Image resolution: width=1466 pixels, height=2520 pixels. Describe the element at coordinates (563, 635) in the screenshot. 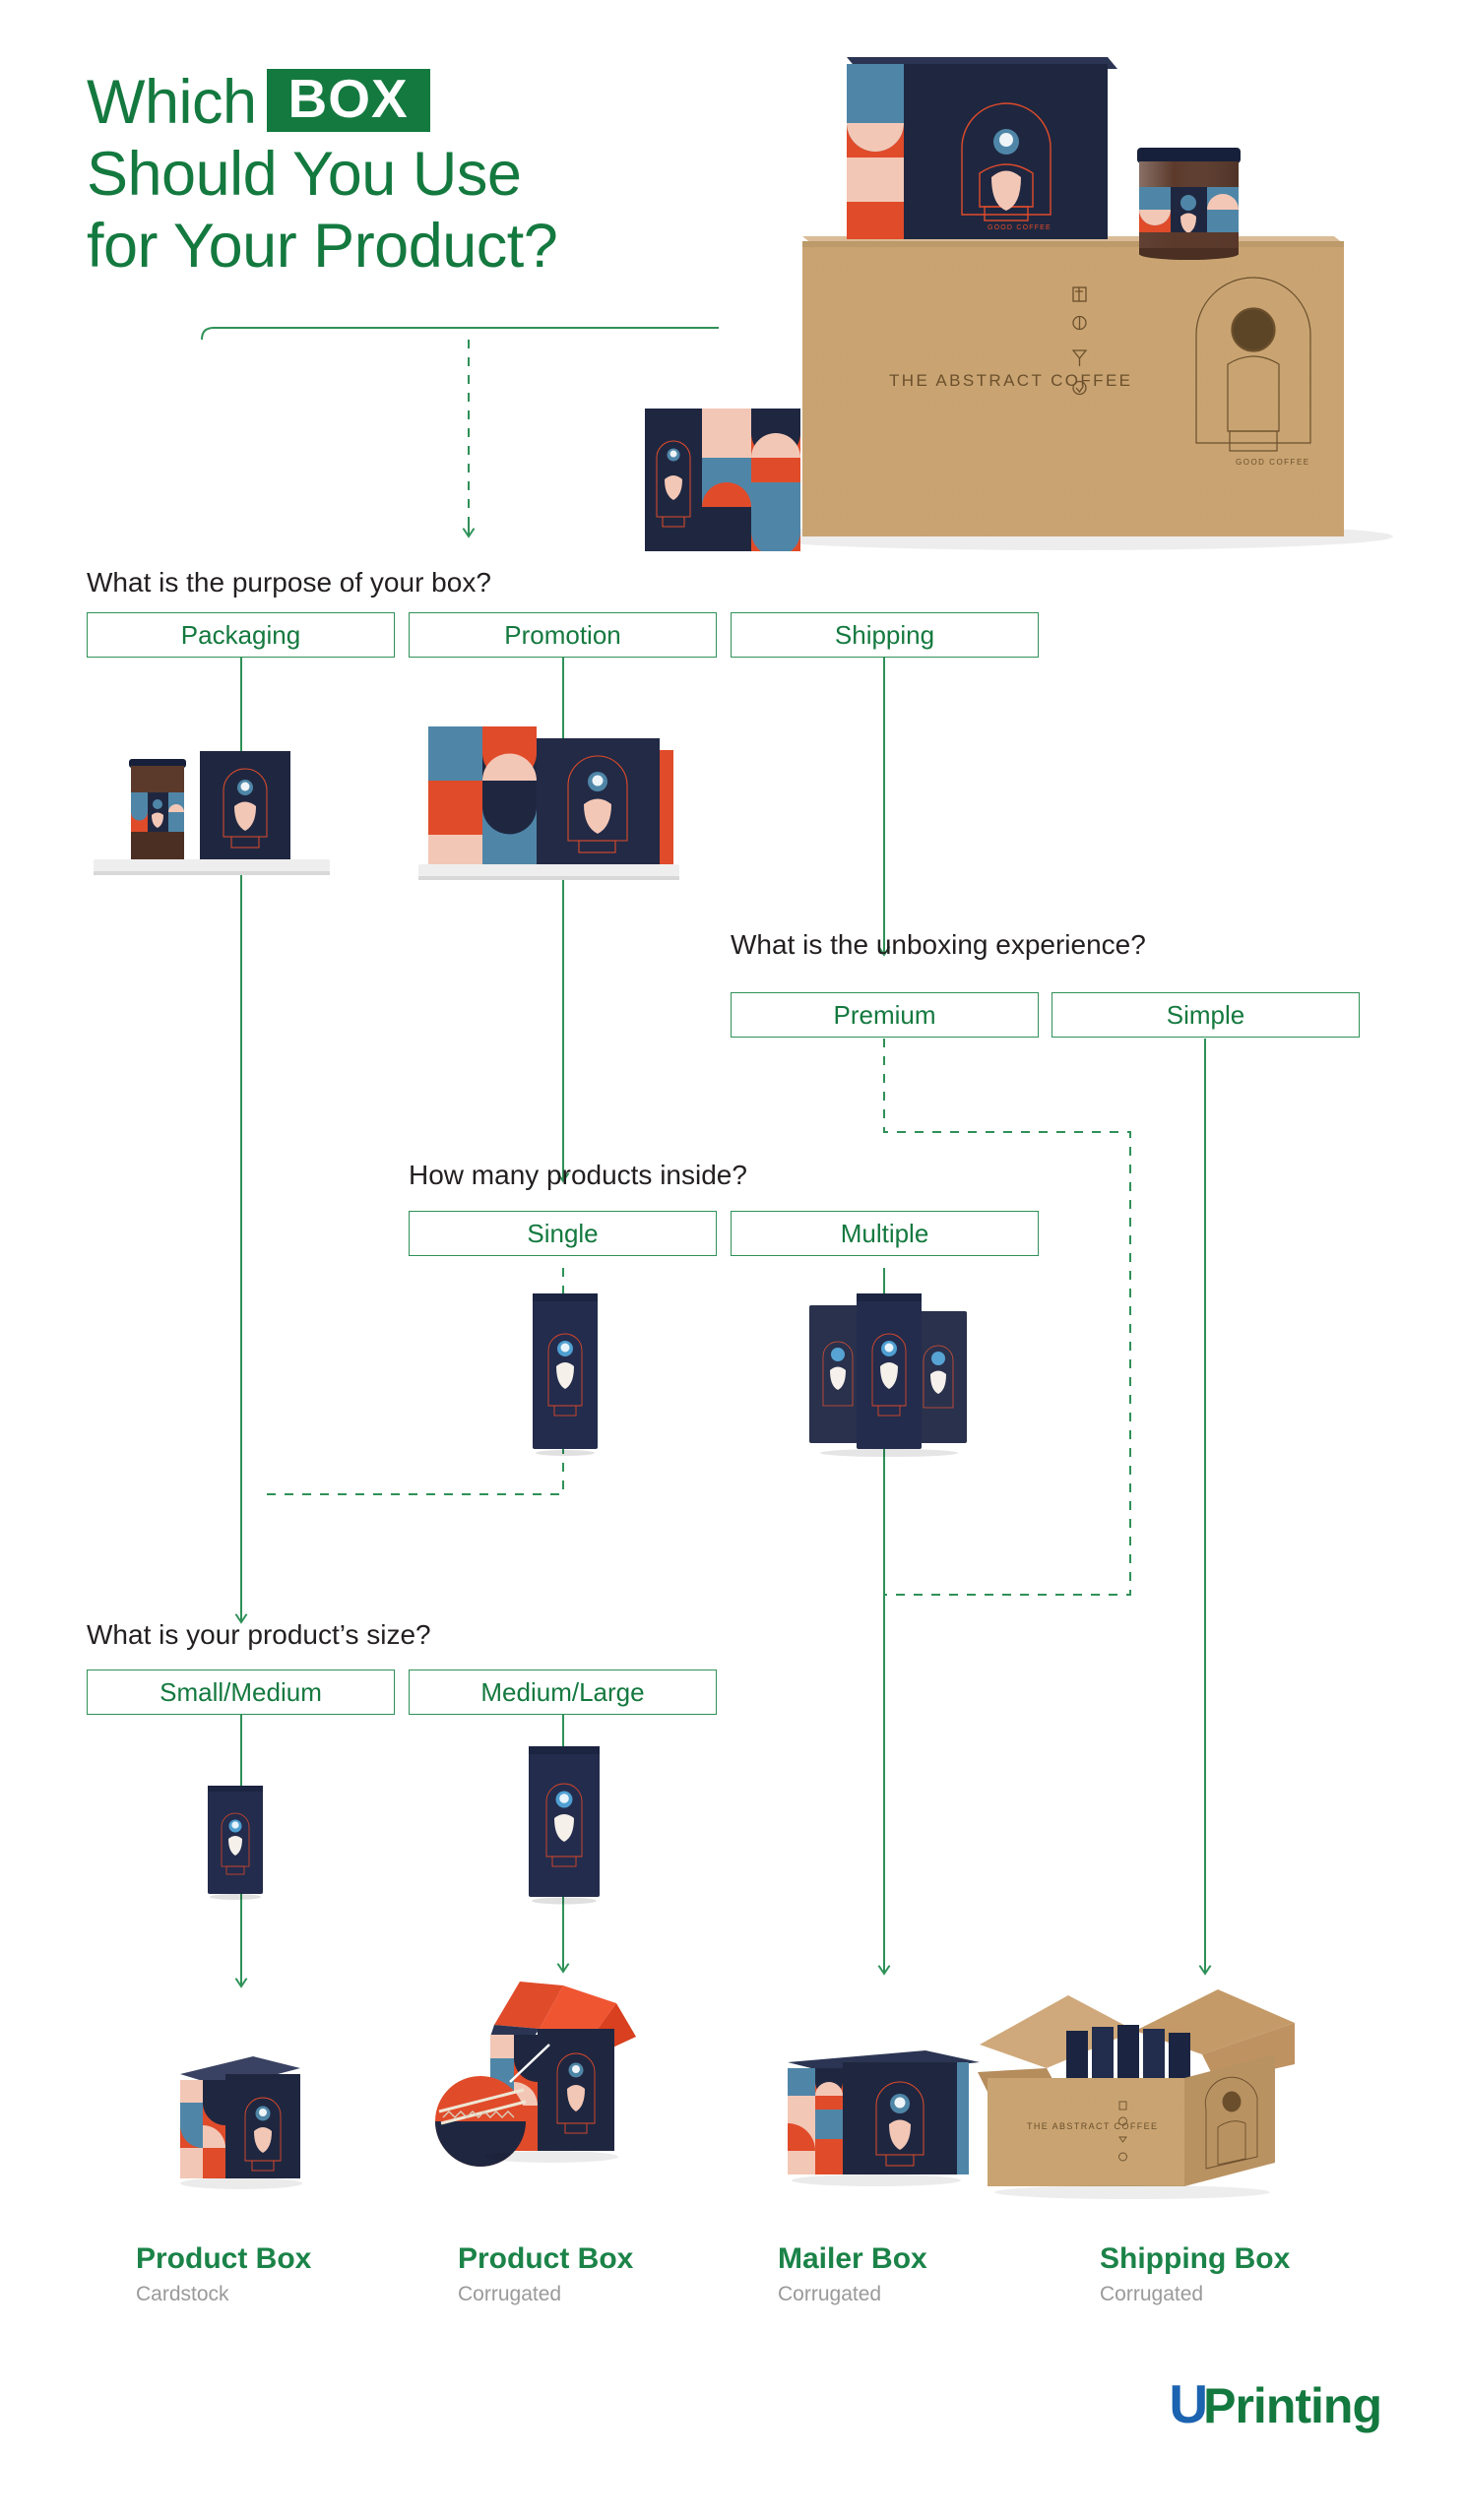

I see `option-promotion: Promotion` at that location.